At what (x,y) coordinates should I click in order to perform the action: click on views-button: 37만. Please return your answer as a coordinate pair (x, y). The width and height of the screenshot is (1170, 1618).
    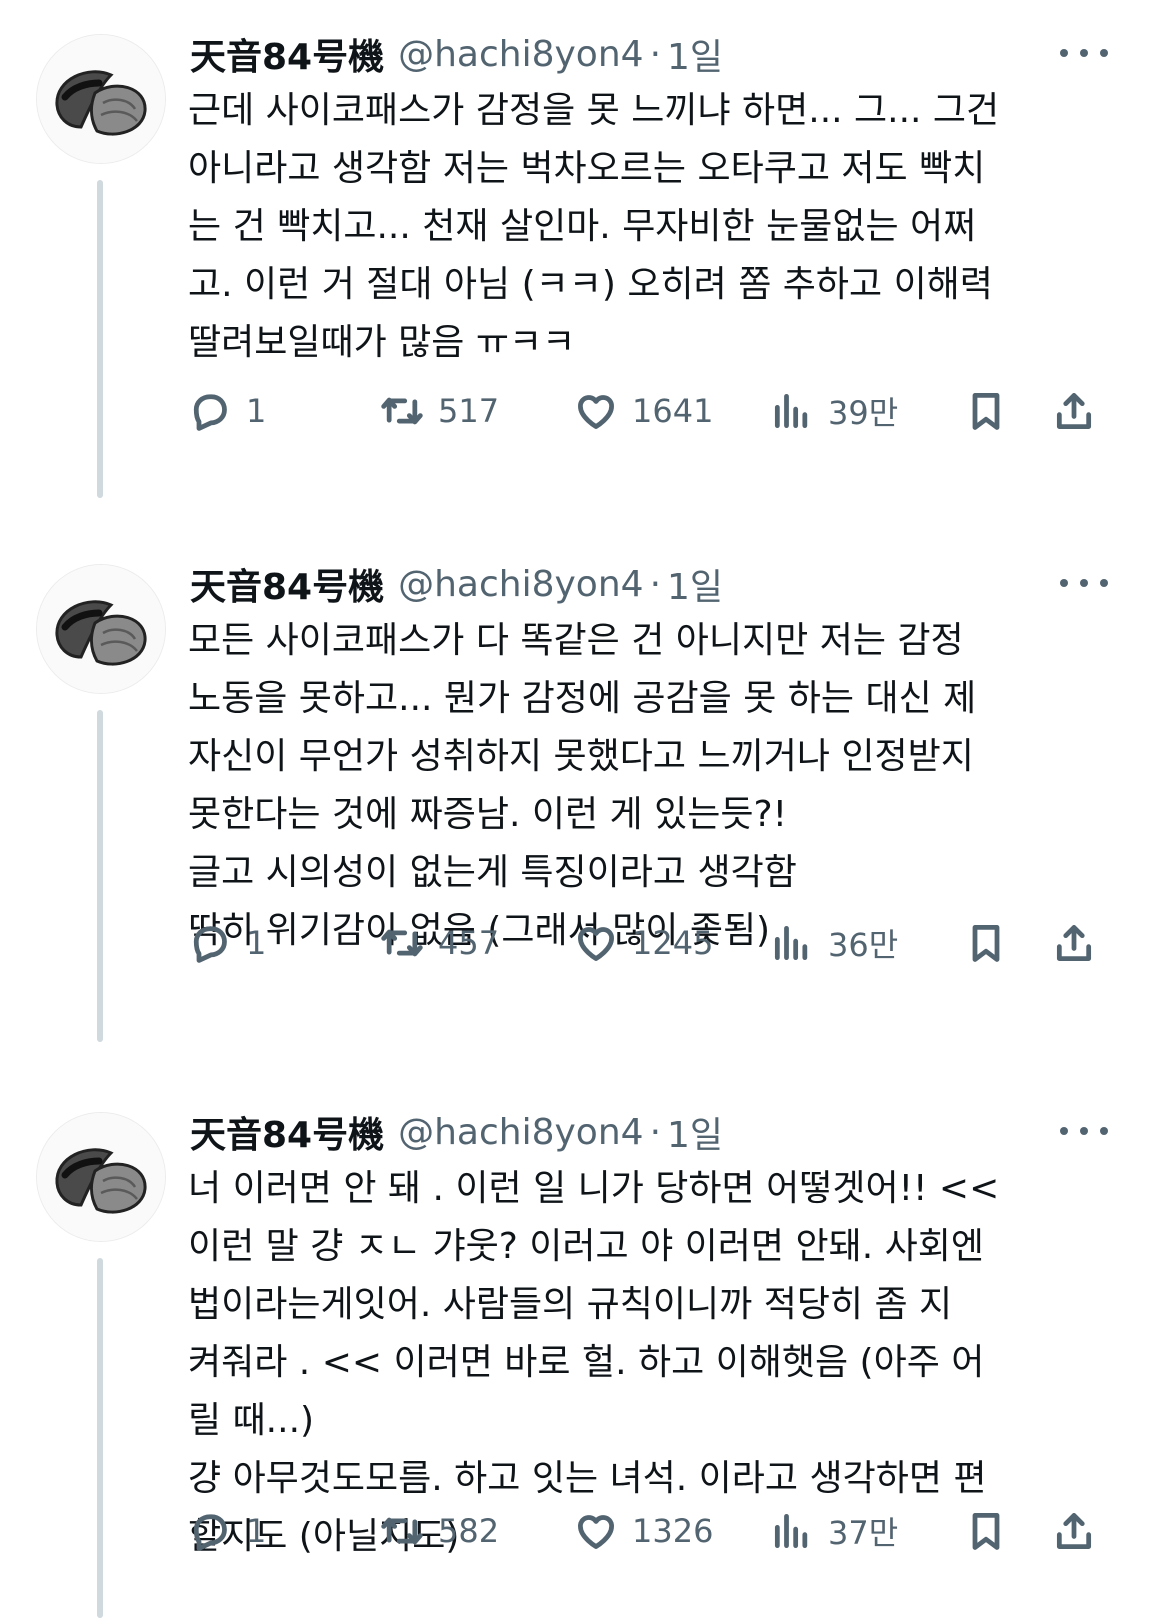
    Looking at the image, I should click on (834, 1531).